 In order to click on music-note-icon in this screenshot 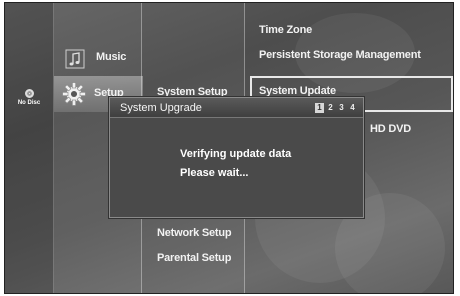, I will do `click(75, 59)`.